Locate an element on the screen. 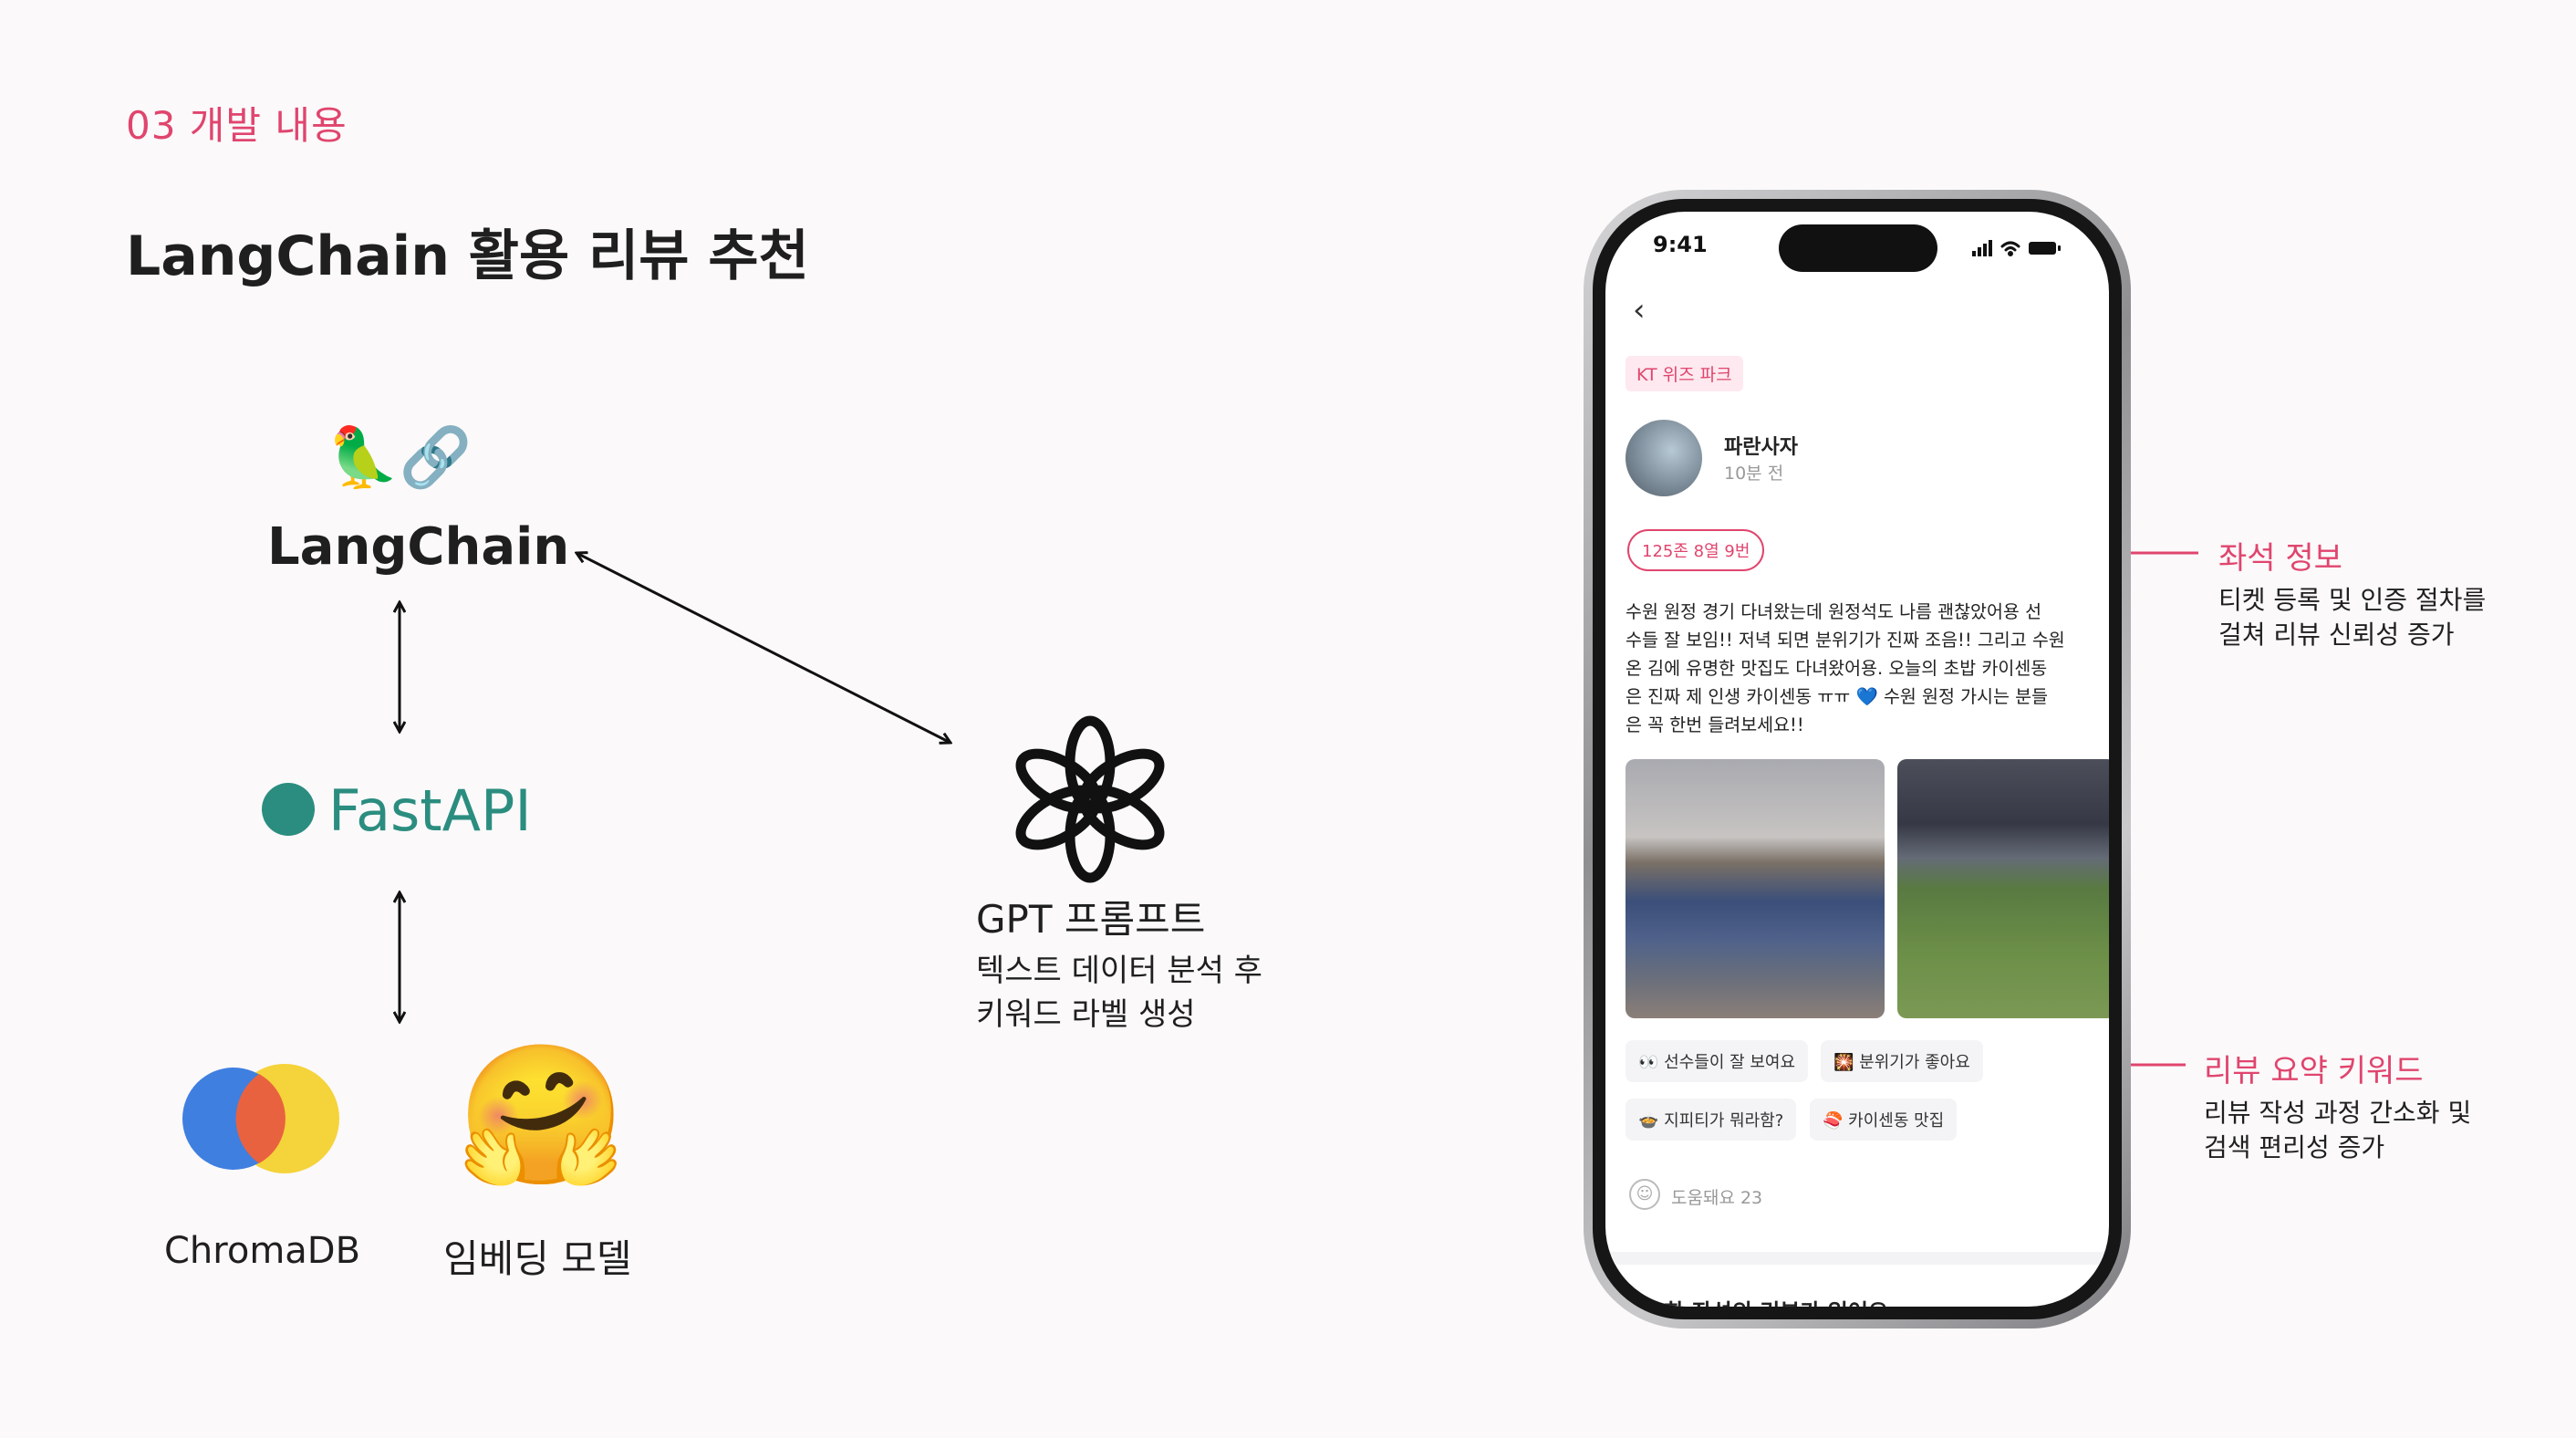 This screenshot has width=2576, height=1438. callout-seat-title: 좌석 정보 is located at coordinates (2280, 559).